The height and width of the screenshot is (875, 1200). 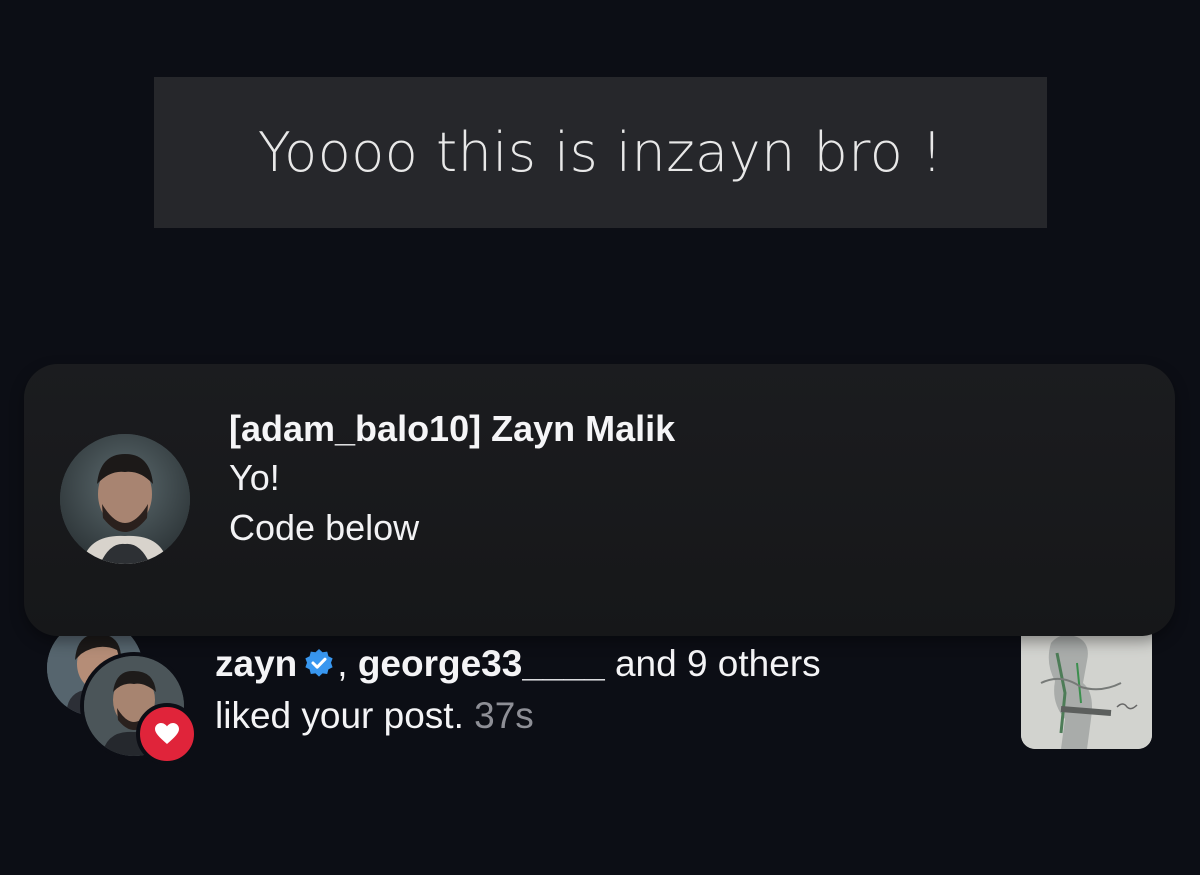 I want to click on action-text: liked your post., so click(x=339, y=715).